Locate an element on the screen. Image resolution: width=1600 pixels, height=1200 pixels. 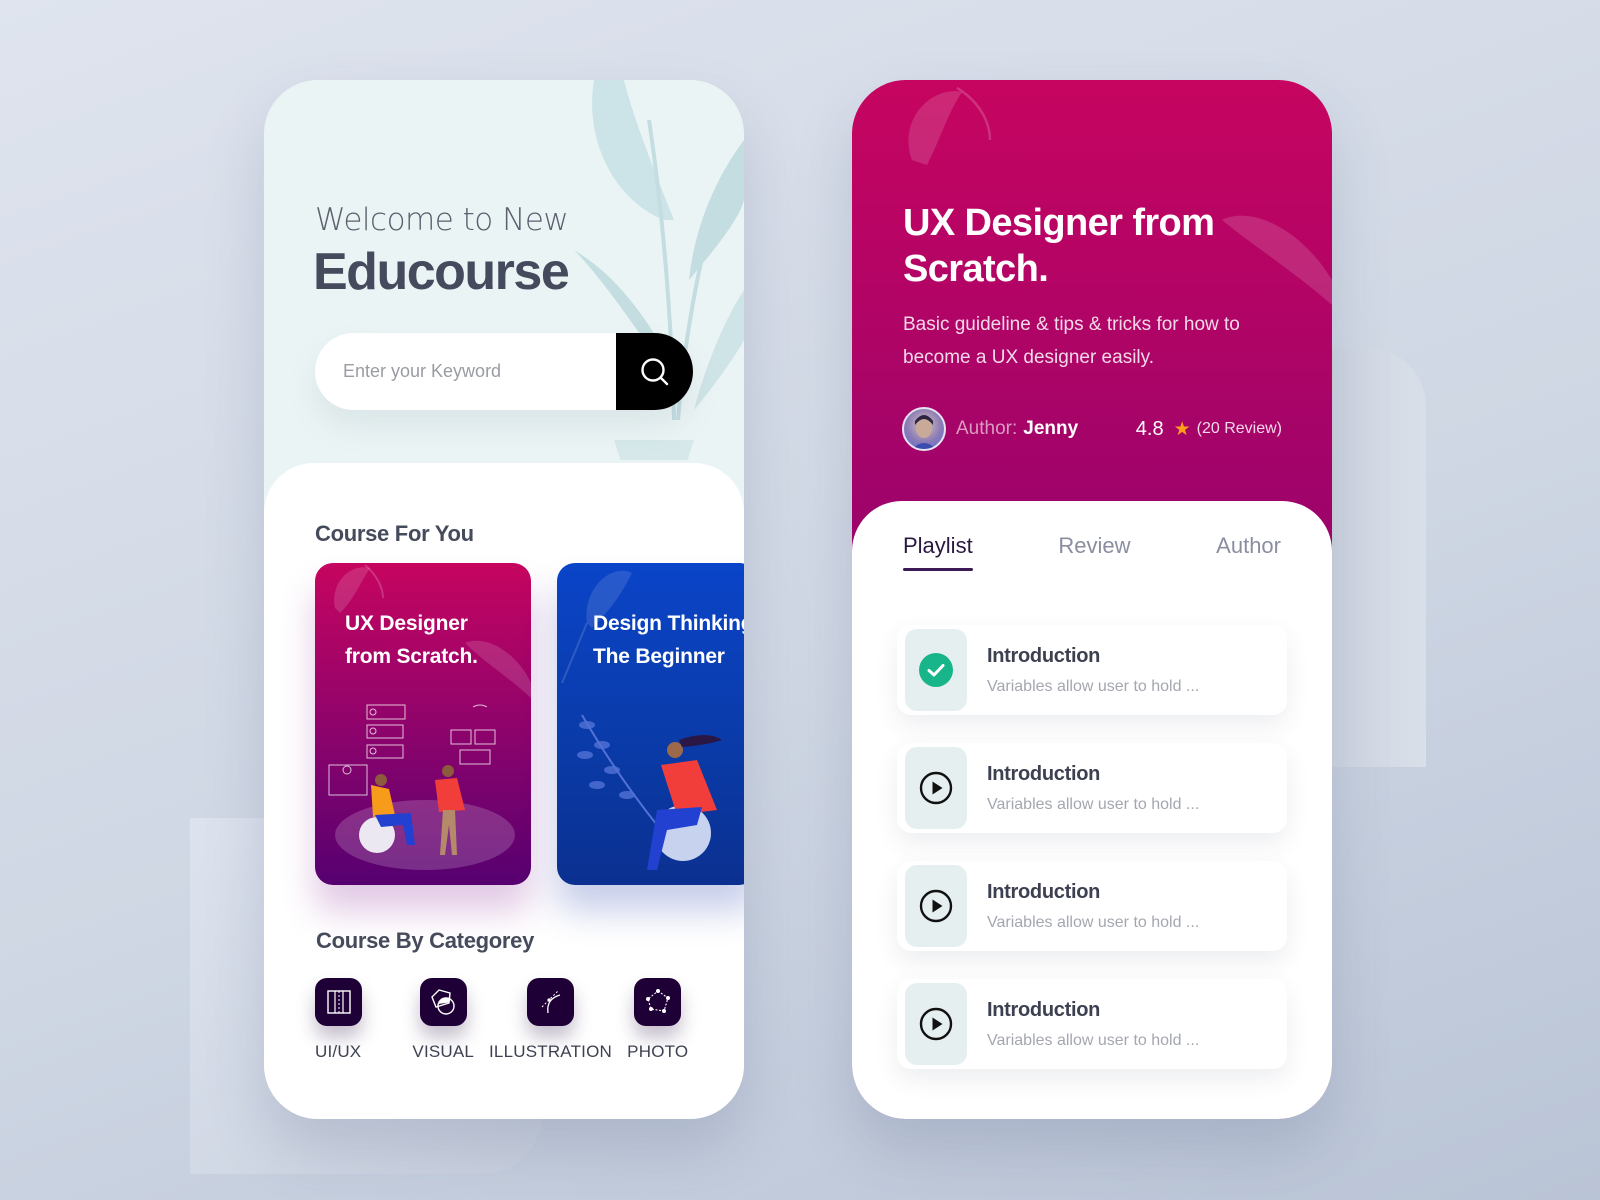
category-label: UI/UX is located at coordinates (338, 1051).